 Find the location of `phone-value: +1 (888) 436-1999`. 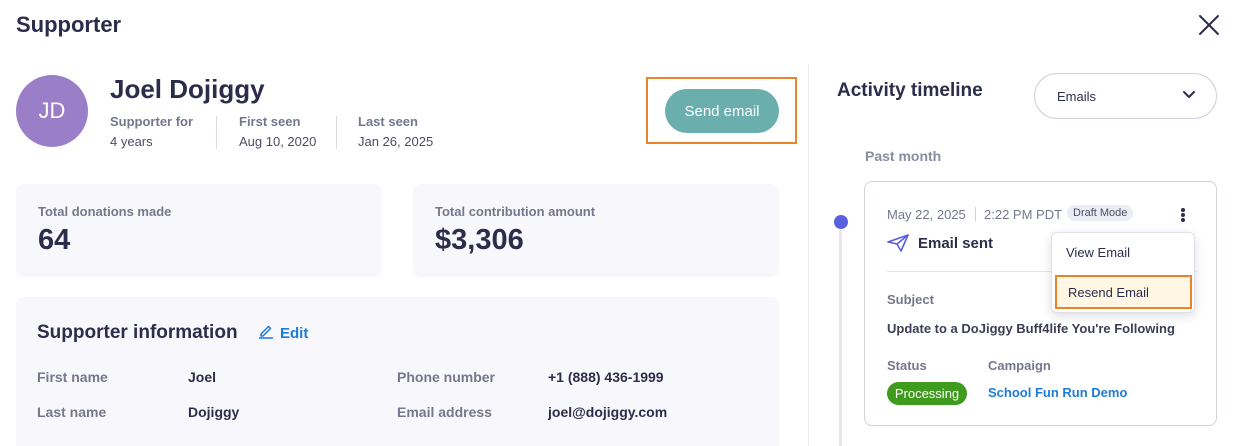

phone-value: +1 (888) 436-1999 is located at coordinates (606, 377).